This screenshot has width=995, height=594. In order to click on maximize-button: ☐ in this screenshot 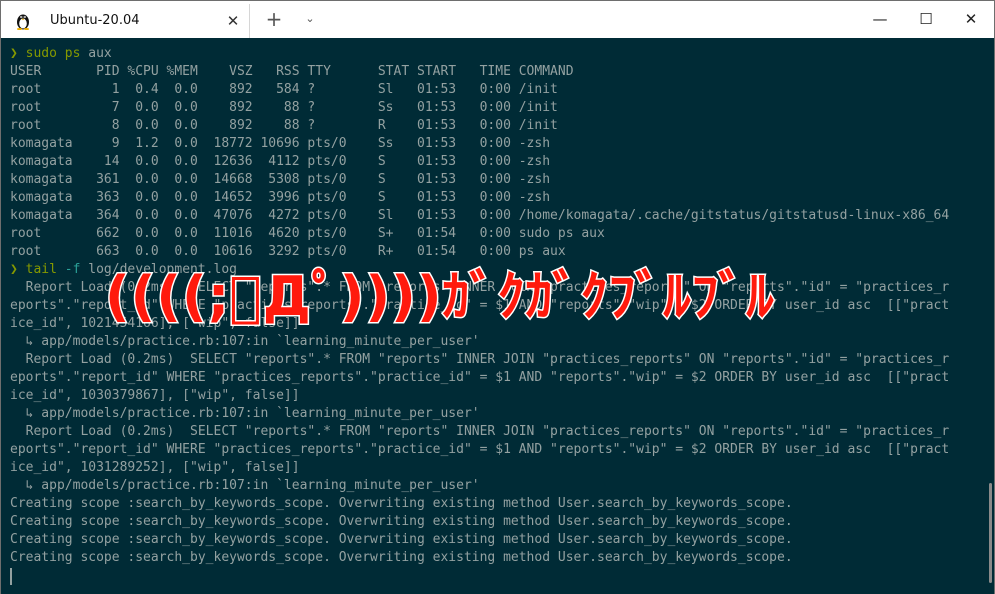, I will do `click(926, 19)`.